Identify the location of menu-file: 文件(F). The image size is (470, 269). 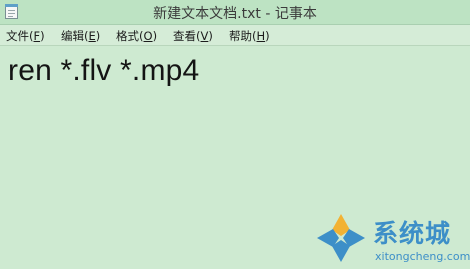
(25, 36).